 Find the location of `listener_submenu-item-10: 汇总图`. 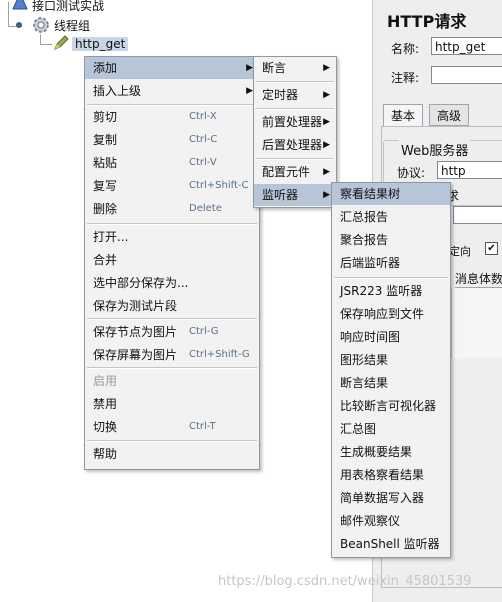

listener_submenu-item-10: 汇总图 is located at coordinates (391, 429).